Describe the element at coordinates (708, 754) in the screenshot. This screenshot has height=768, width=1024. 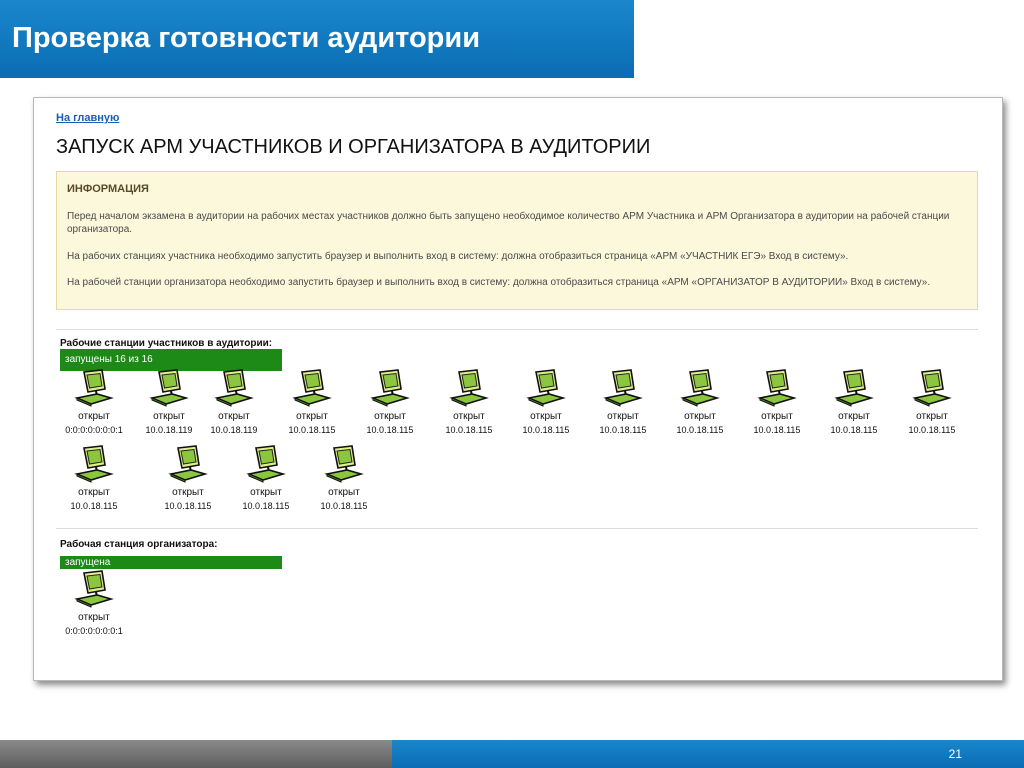
I see `footer-right-bar: 21` at that location.